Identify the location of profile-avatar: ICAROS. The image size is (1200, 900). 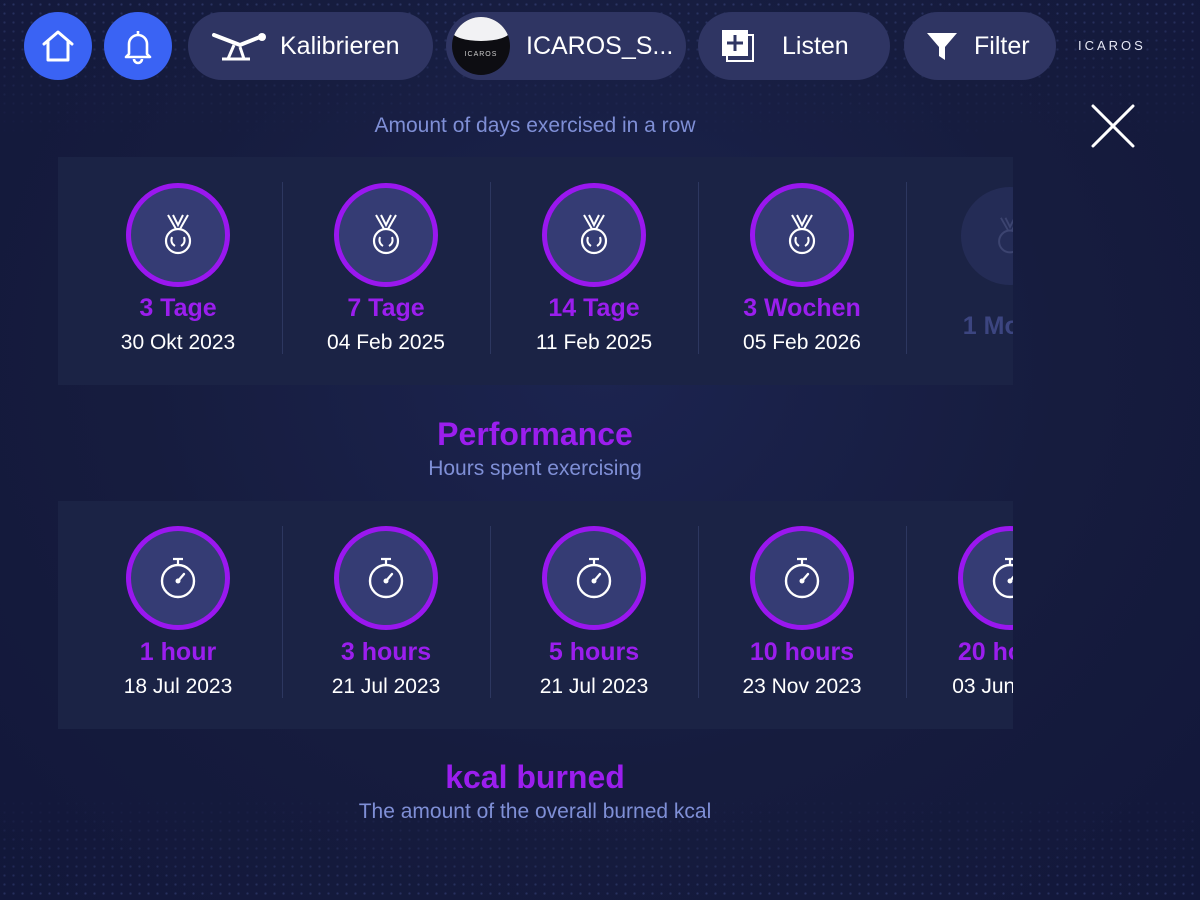
(481, 46).